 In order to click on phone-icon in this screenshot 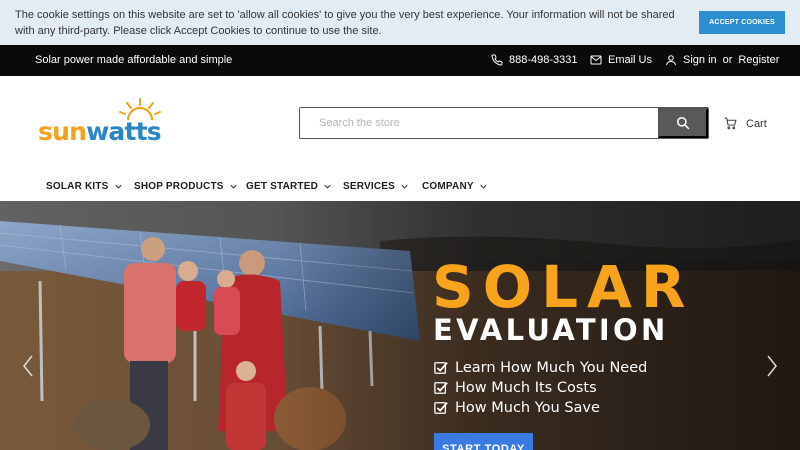, I will do `click(497, 60)`.